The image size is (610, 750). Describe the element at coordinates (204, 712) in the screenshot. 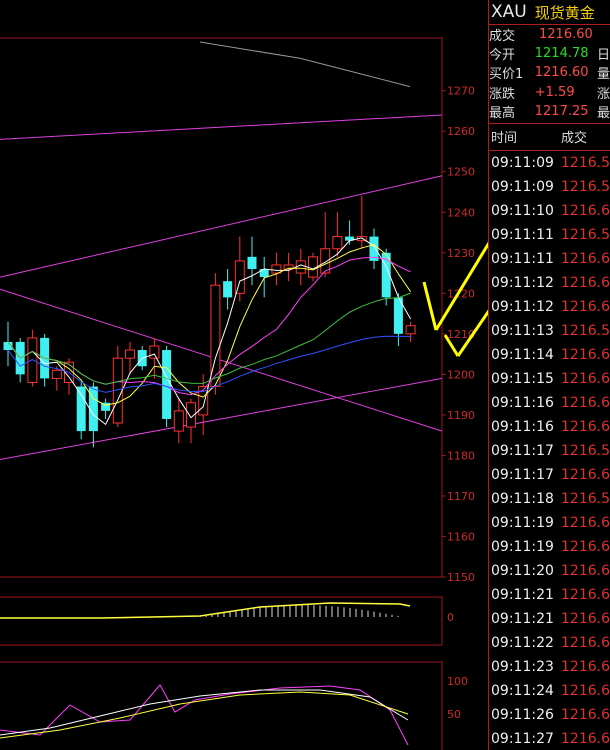

I see `osc-d-line` at that location.